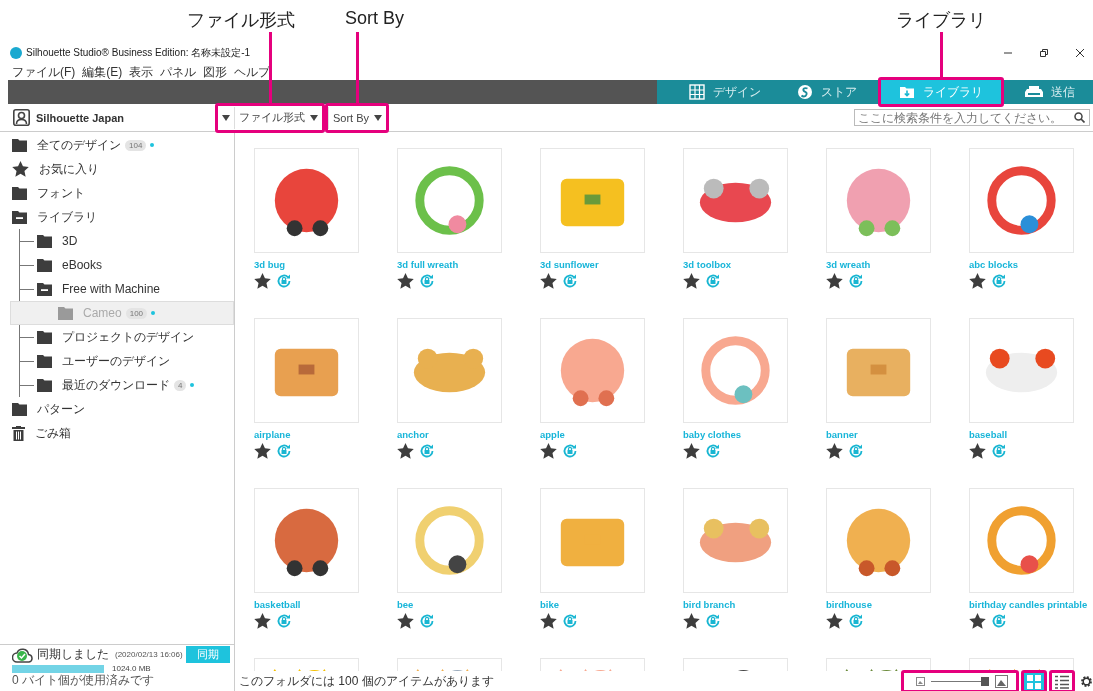 Image resolution: width=1093 pixels, height=691 pixels. What do you see at coordinates (707, 264) in the screenshot?
I see `design-name: 3d toolbox` at bounding box center [707, 264].